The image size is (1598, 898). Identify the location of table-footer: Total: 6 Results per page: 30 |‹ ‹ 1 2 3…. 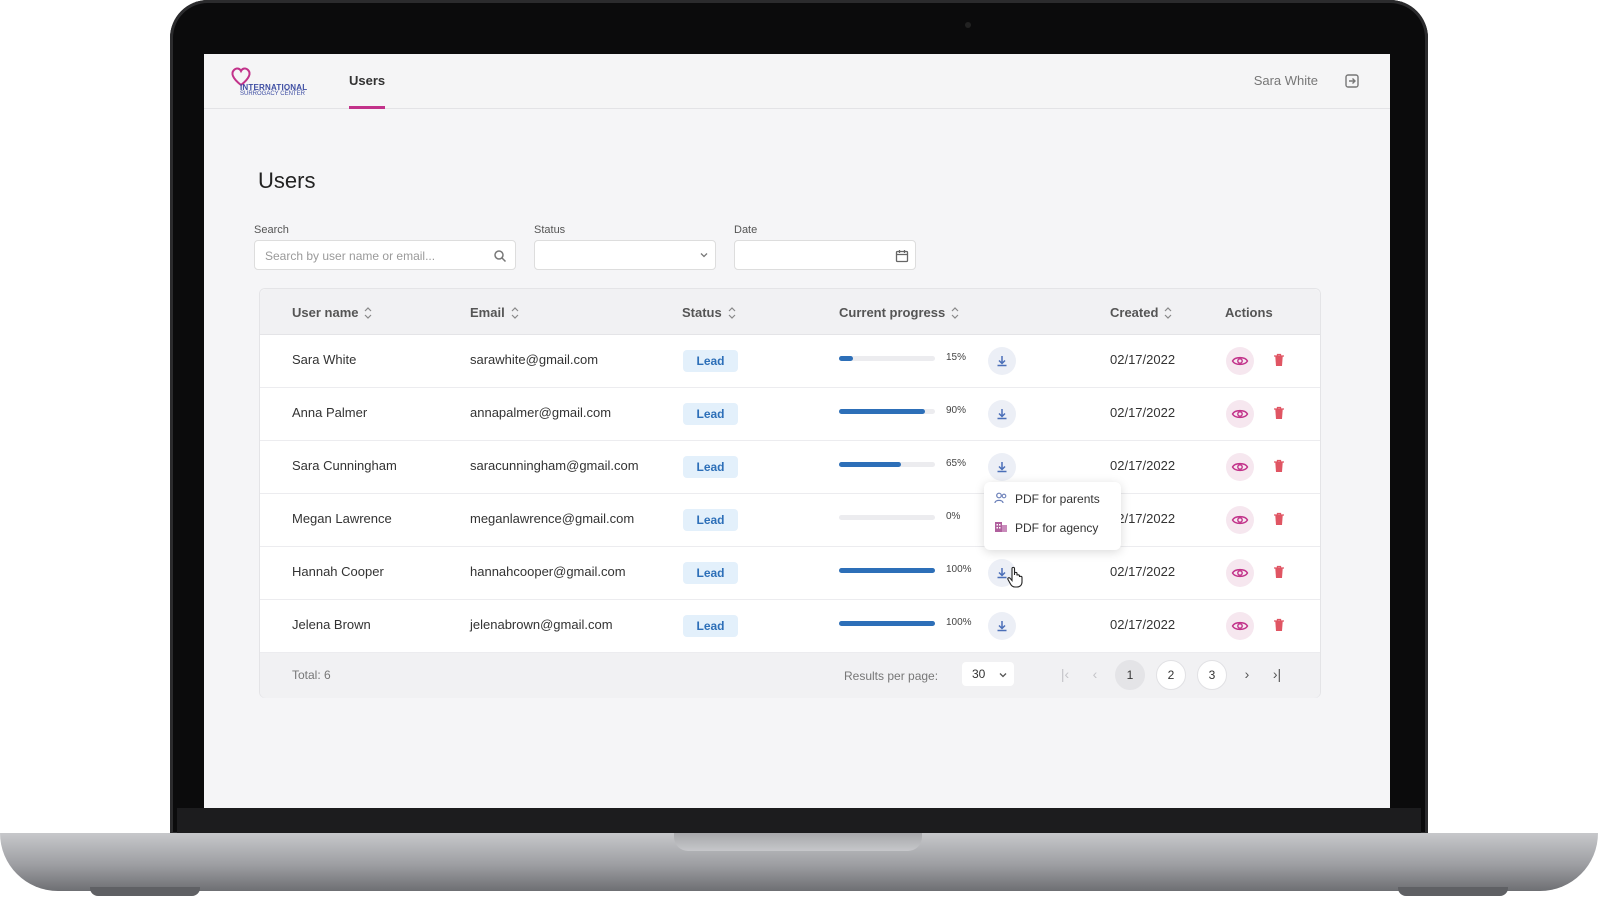
(790, 675).